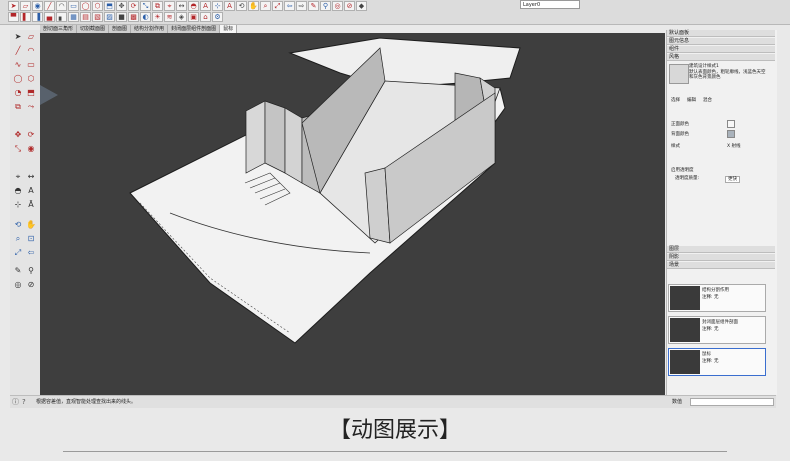 The width and height of the screenshot is (790, 461). I want to click on help-icon: ?, so click(24, 402).